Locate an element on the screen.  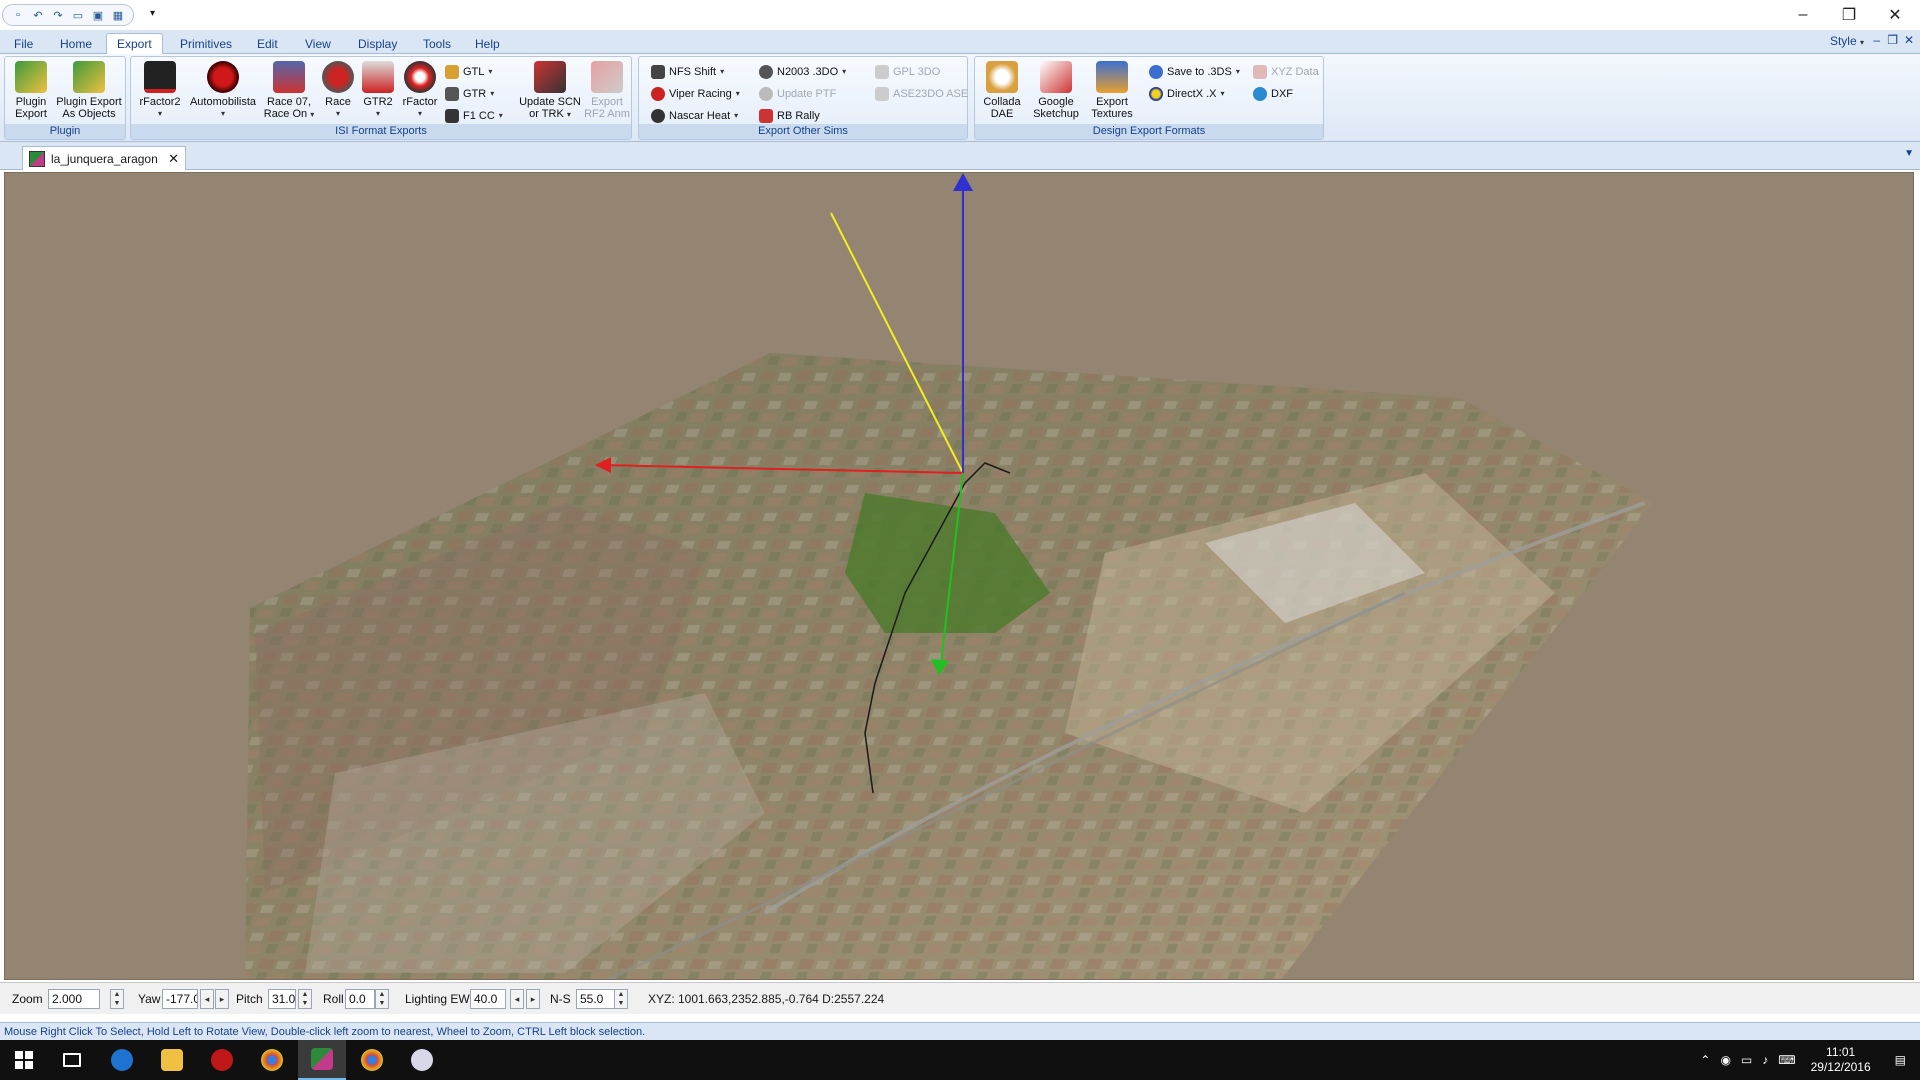
taskbar-chrome is located at coordinates (272, 1060).